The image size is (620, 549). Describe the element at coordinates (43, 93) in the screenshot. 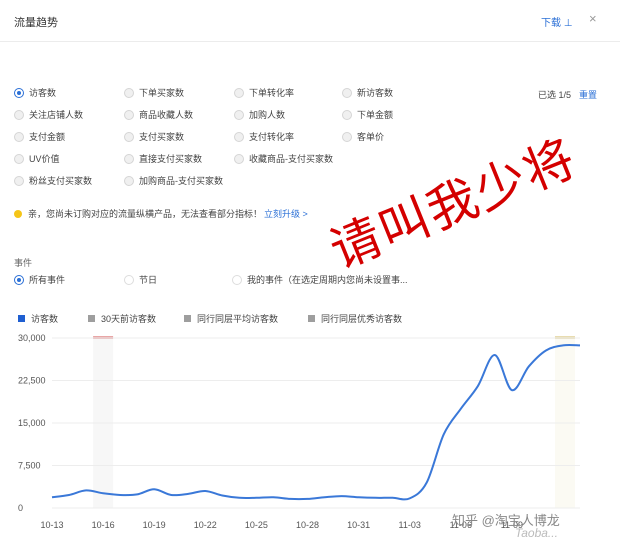

I see `metric-label: 访客数` at that location.